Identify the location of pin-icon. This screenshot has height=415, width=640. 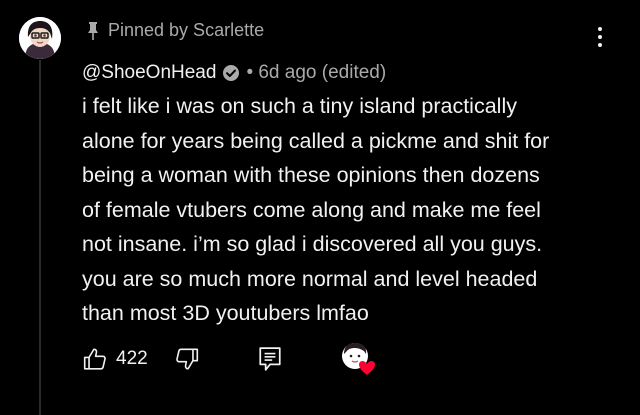
(93, 30).